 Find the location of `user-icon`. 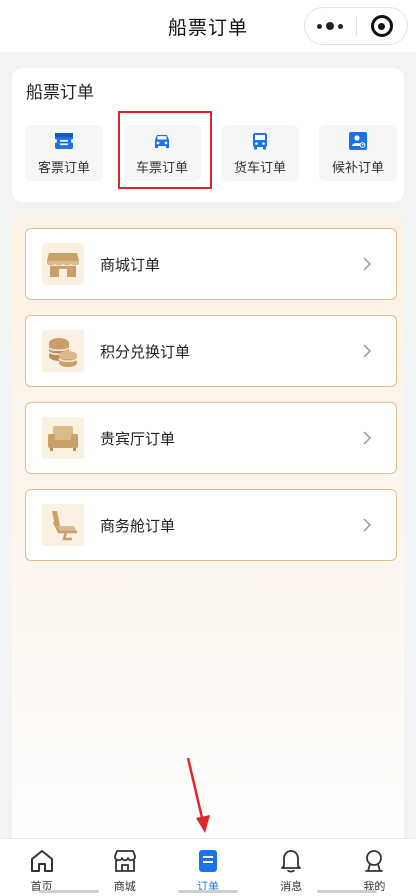

user-icon is located at coordinates (374, 861).